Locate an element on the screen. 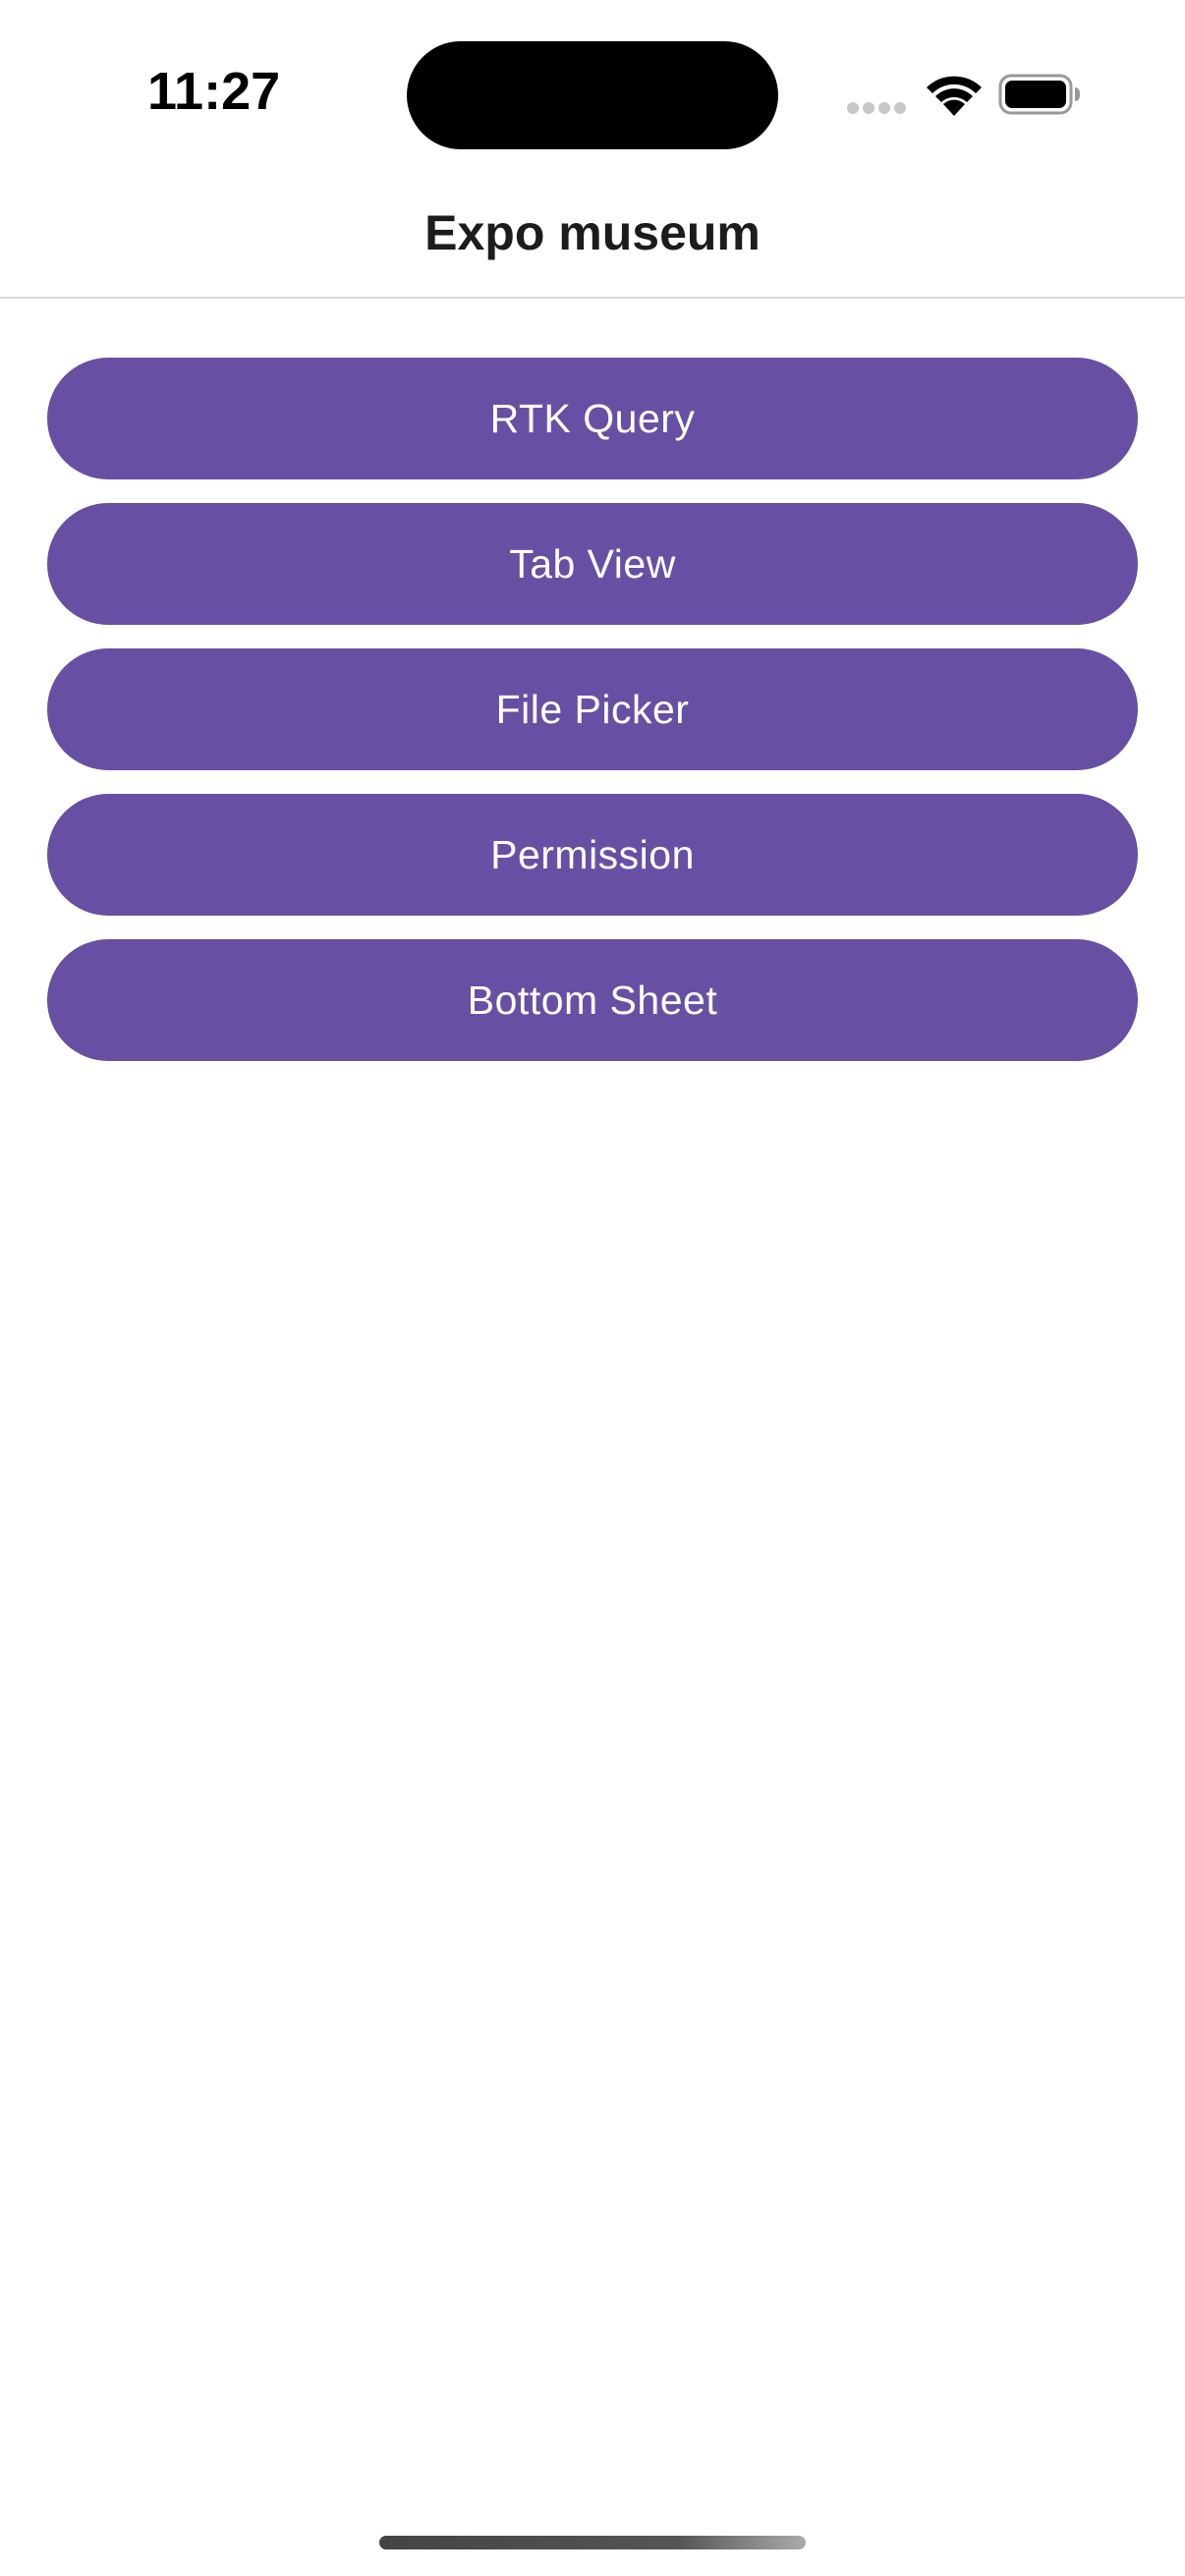 The width and height of the screenshot is (1185, 2576). status-time: 11:27 is located at coordinates (214, 91).